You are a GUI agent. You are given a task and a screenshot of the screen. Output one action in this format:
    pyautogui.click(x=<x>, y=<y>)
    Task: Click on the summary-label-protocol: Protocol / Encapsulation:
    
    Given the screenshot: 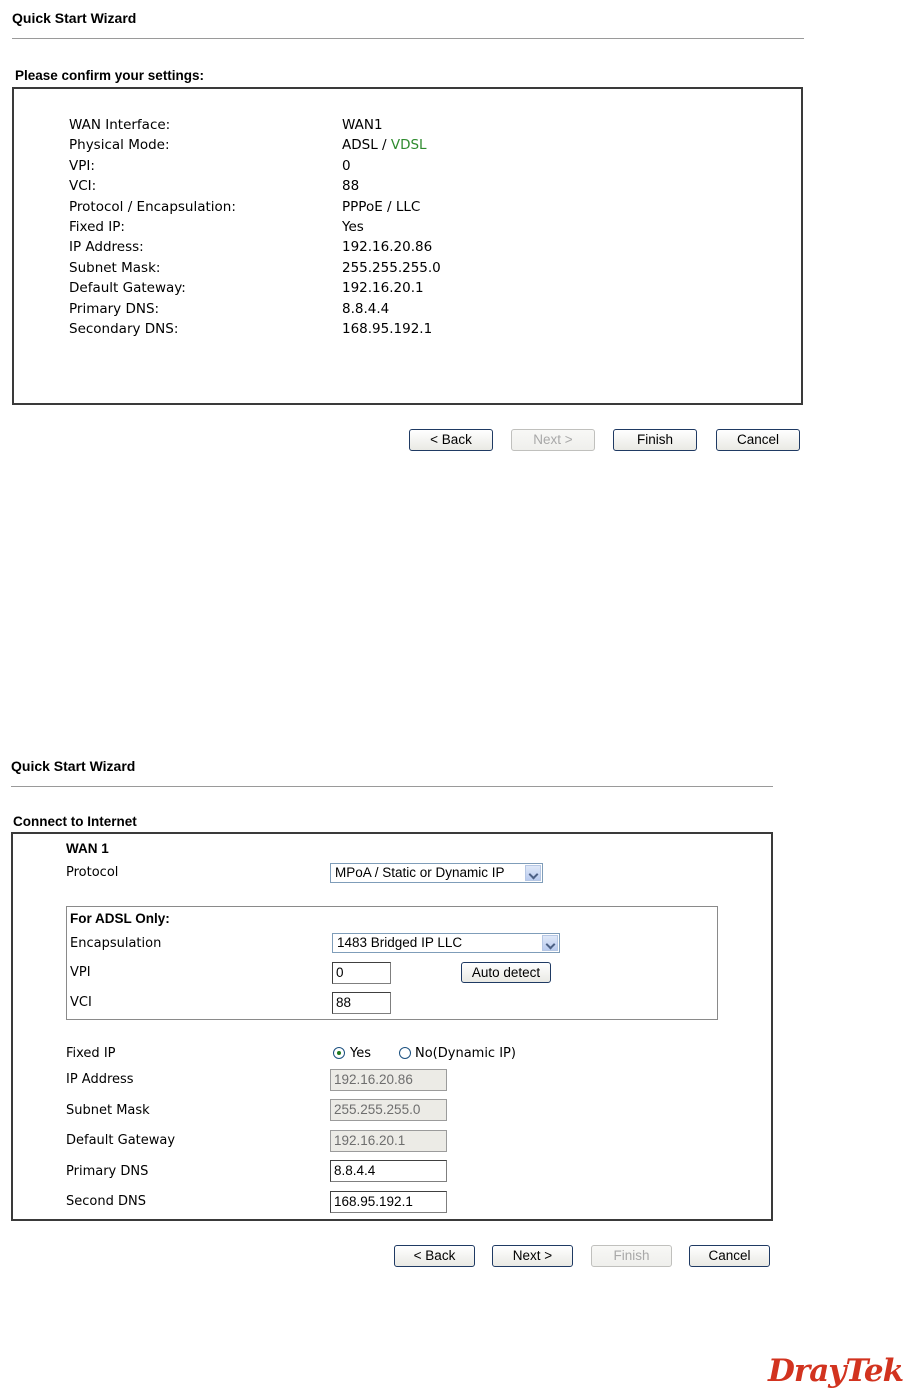 What is the action you would take?
    pyautogui.click(x=152, y=206)
    